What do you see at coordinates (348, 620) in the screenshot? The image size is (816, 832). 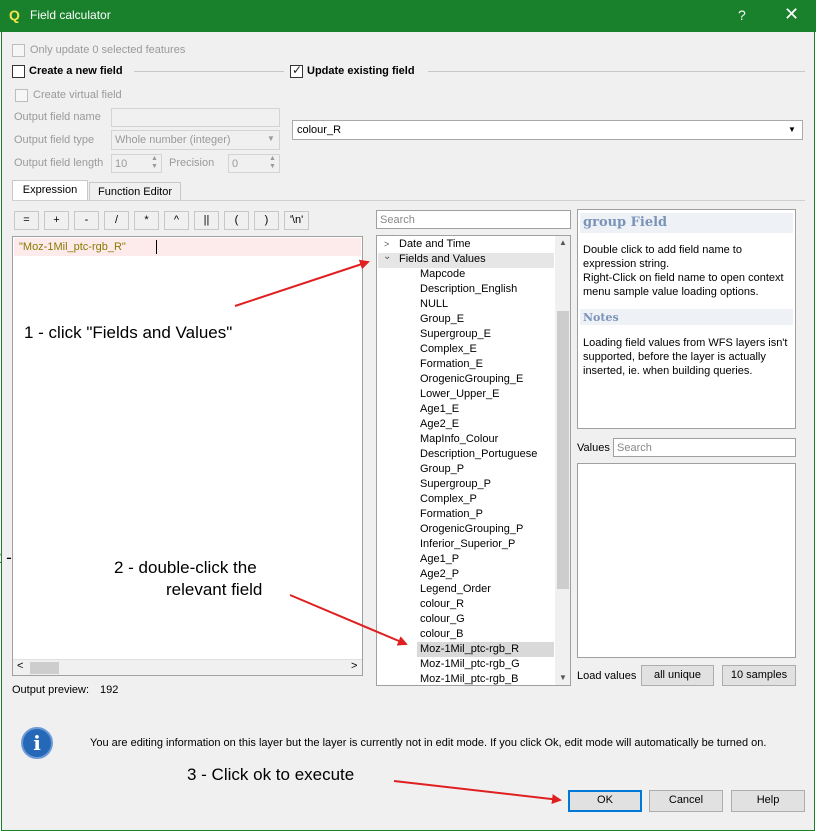 I see `arrow-to-field` at bounding box center [348, 620].